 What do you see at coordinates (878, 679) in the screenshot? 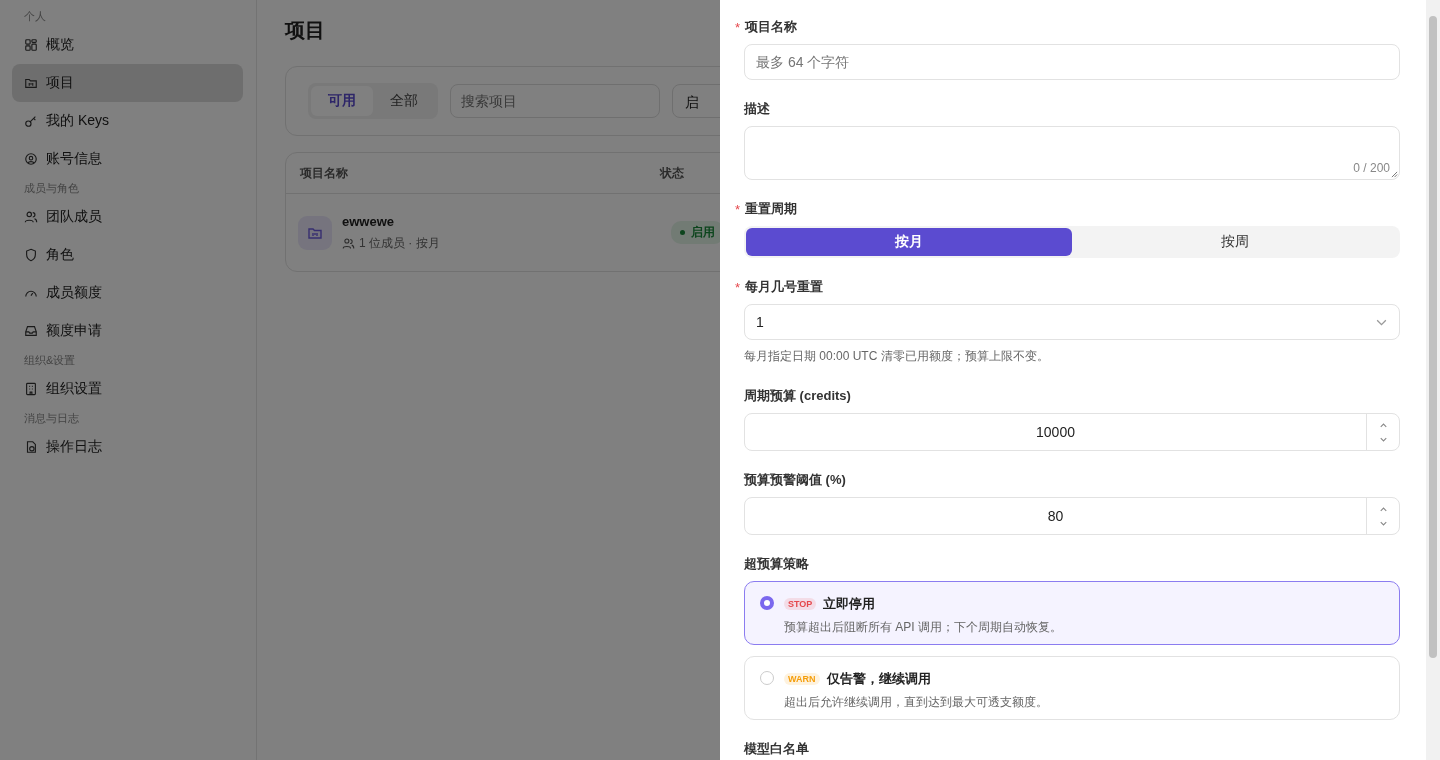
I see `option-title: 仅告警，继续调用` at bounding box center [878, 679].